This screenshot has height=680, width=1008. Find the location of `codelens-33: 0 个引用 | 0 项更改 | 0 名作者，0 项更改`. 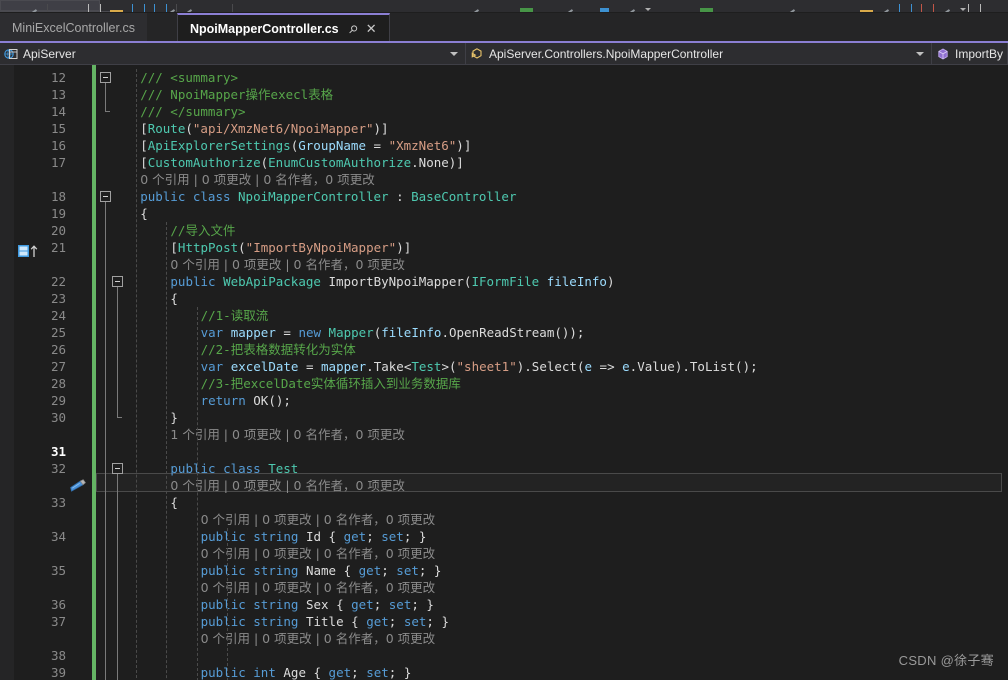

codelens-33: 0 个引用 | 0 项更改 | 0 名作者，0 项更改 is located at coordinates (287, 485).